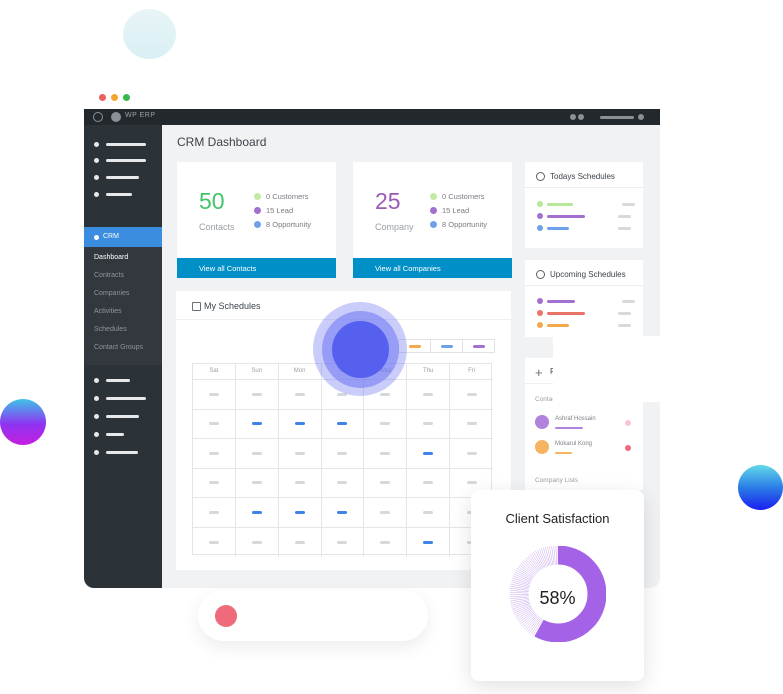 The width and height of the screenshot is (783, 694). I want to click on sidebar-item-crm: CRM, so click(123, 237).